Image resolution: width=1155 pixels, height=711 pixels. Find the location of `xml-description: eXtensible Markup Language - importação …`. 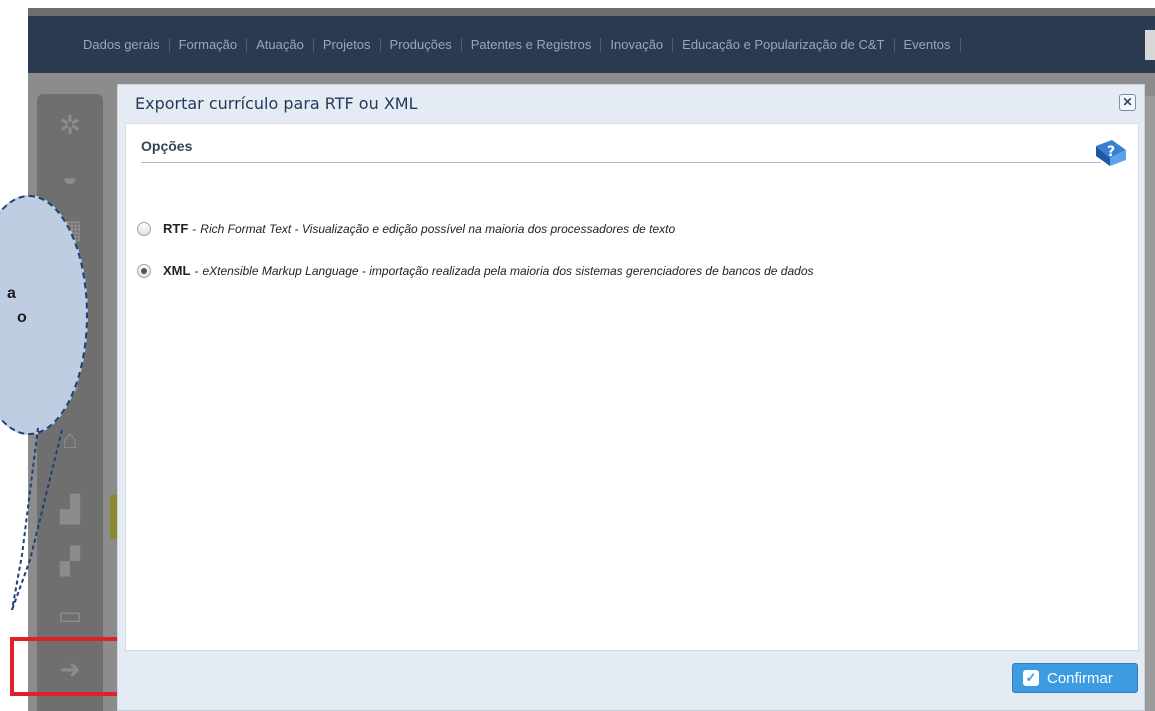

xml-description: eXtensible Markup Language - importação … is located at coordinates (508, 270).